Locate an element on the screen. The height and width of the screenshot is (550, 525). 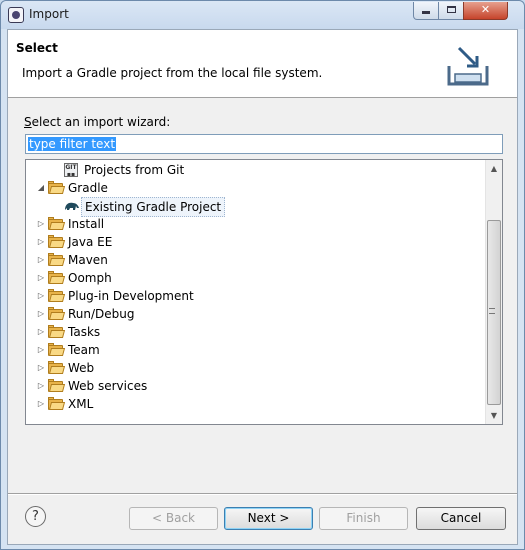
tree-item-label: Run/Debug is located at coordinates (101, 314).